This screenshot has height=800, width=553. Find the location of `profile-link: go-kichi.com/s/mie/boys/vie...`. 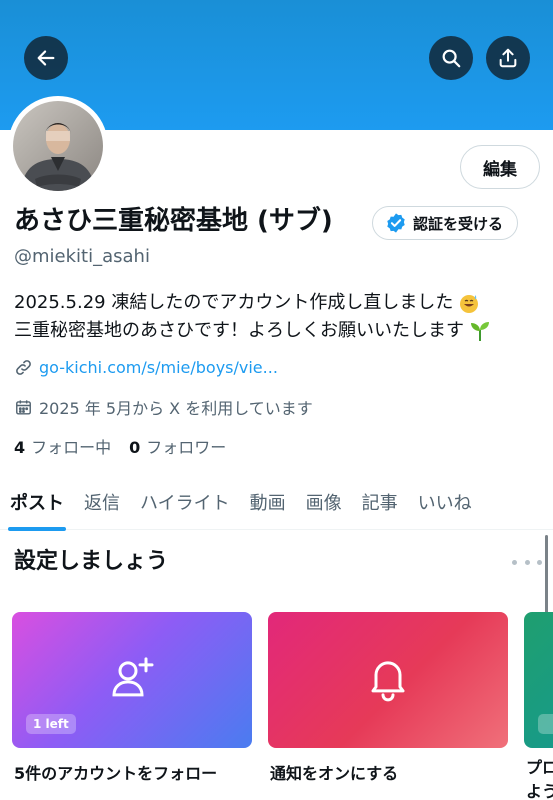

profile-link: go-kichi.com/s/mie/boys/vie... is located at coordinates (146, 367).